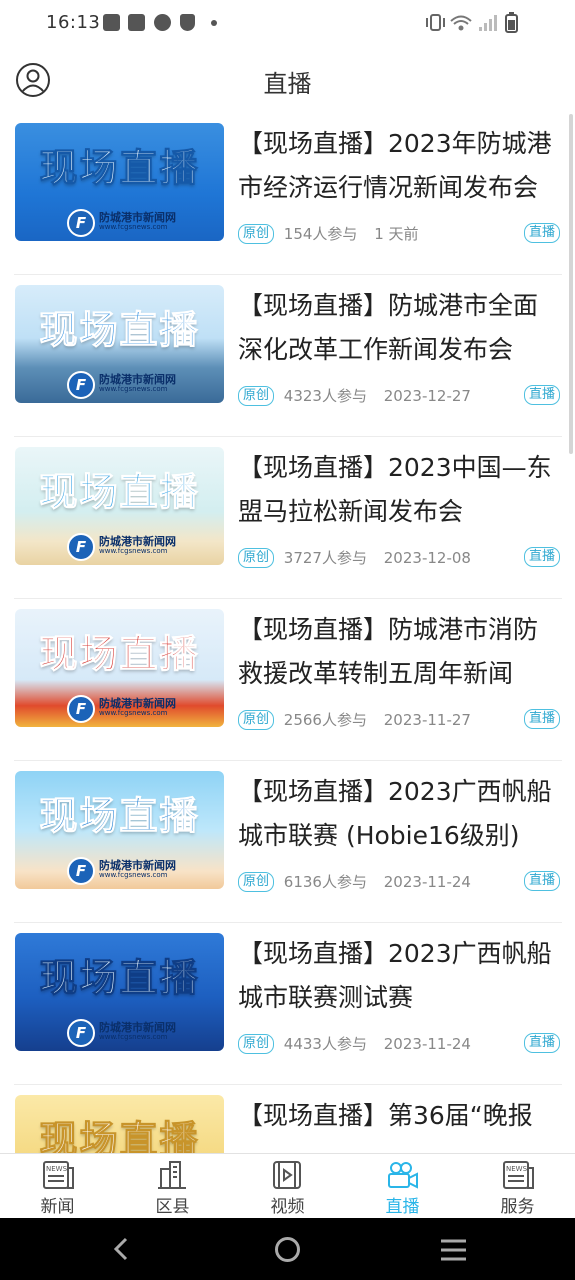 The height and width of the screenshot is (1280, 575). I want to click on participant-count: 3727人参与, so click(325, 558).